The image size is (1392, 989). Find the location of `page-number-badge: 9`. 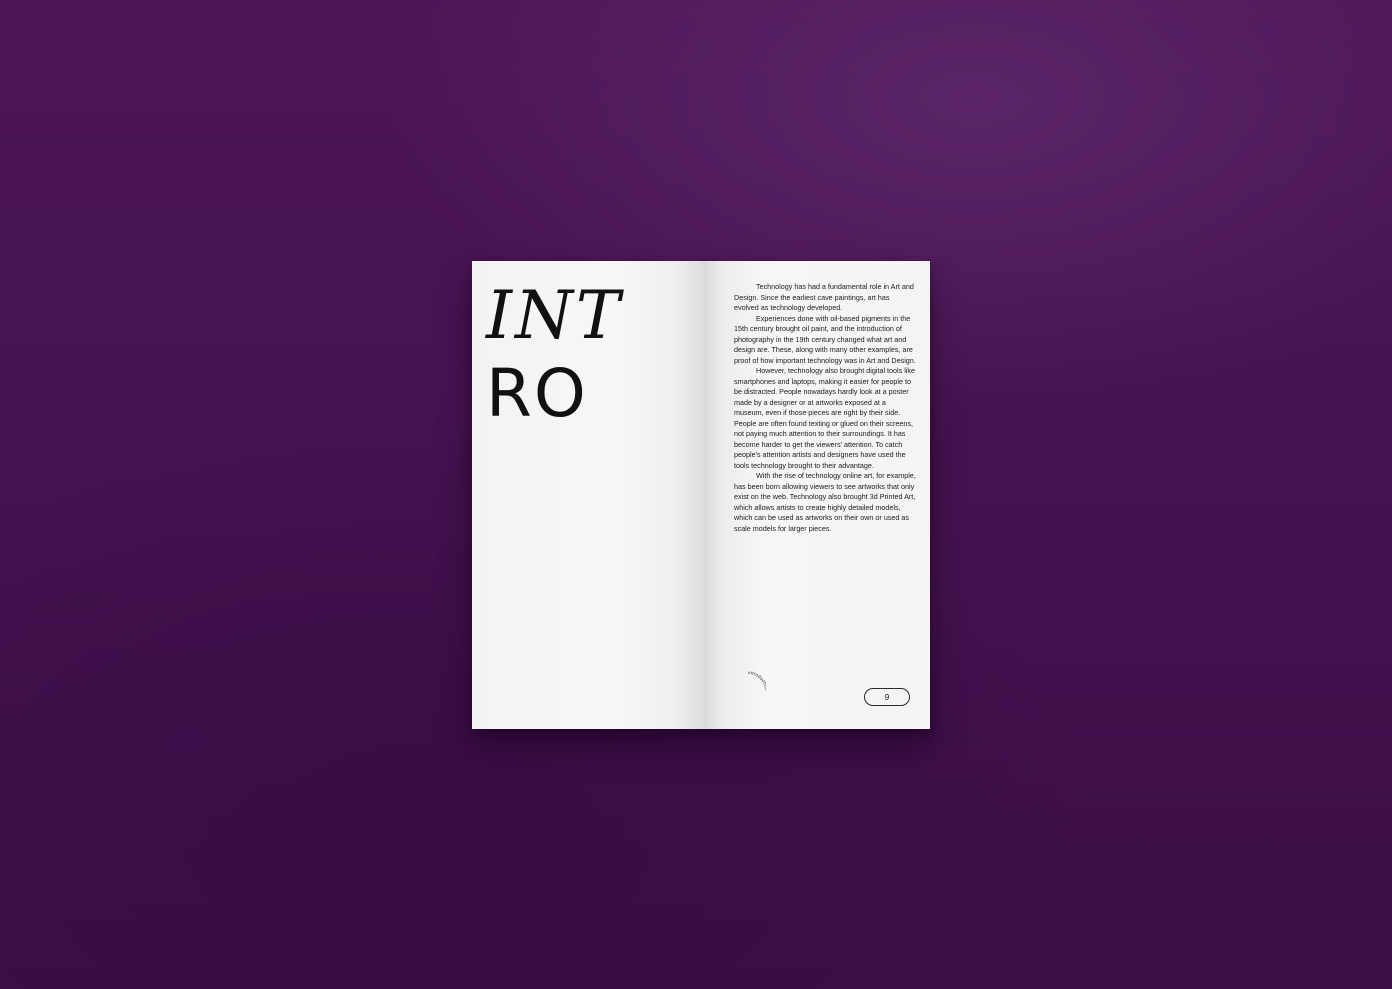

page-number-badge: 9 is located at coordinates (887, 697).